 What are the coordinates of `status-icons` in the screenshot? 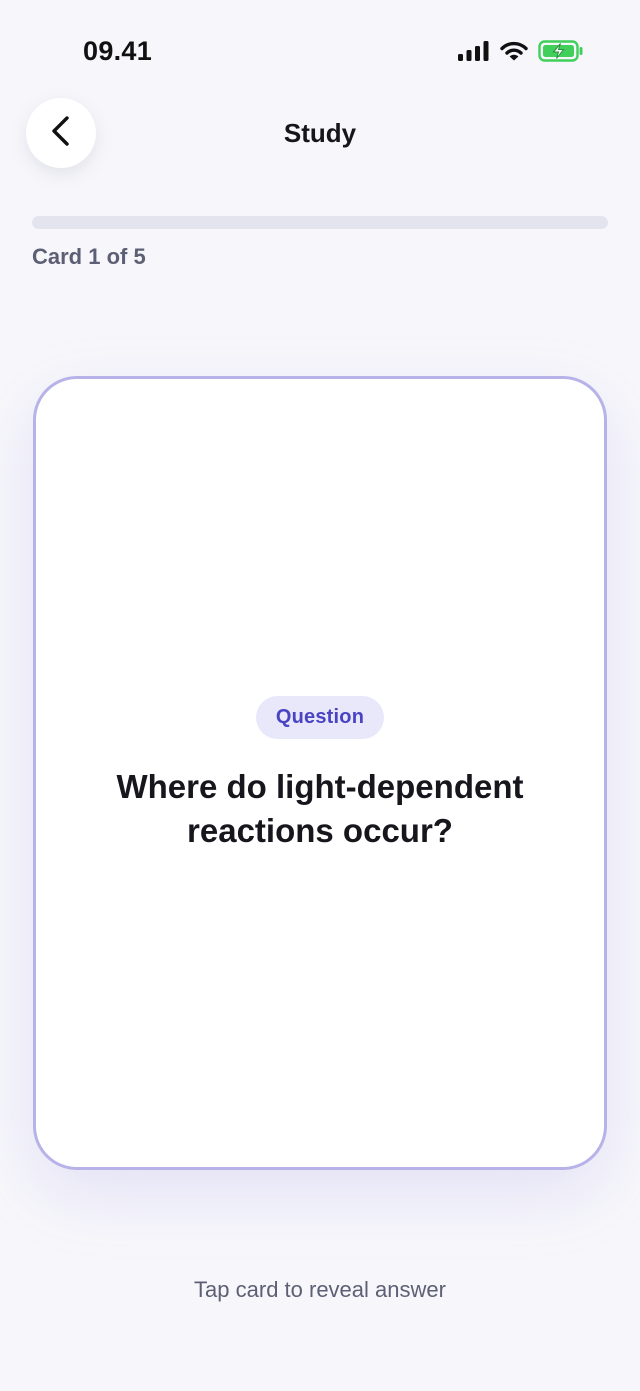 It's located at (521, 53).